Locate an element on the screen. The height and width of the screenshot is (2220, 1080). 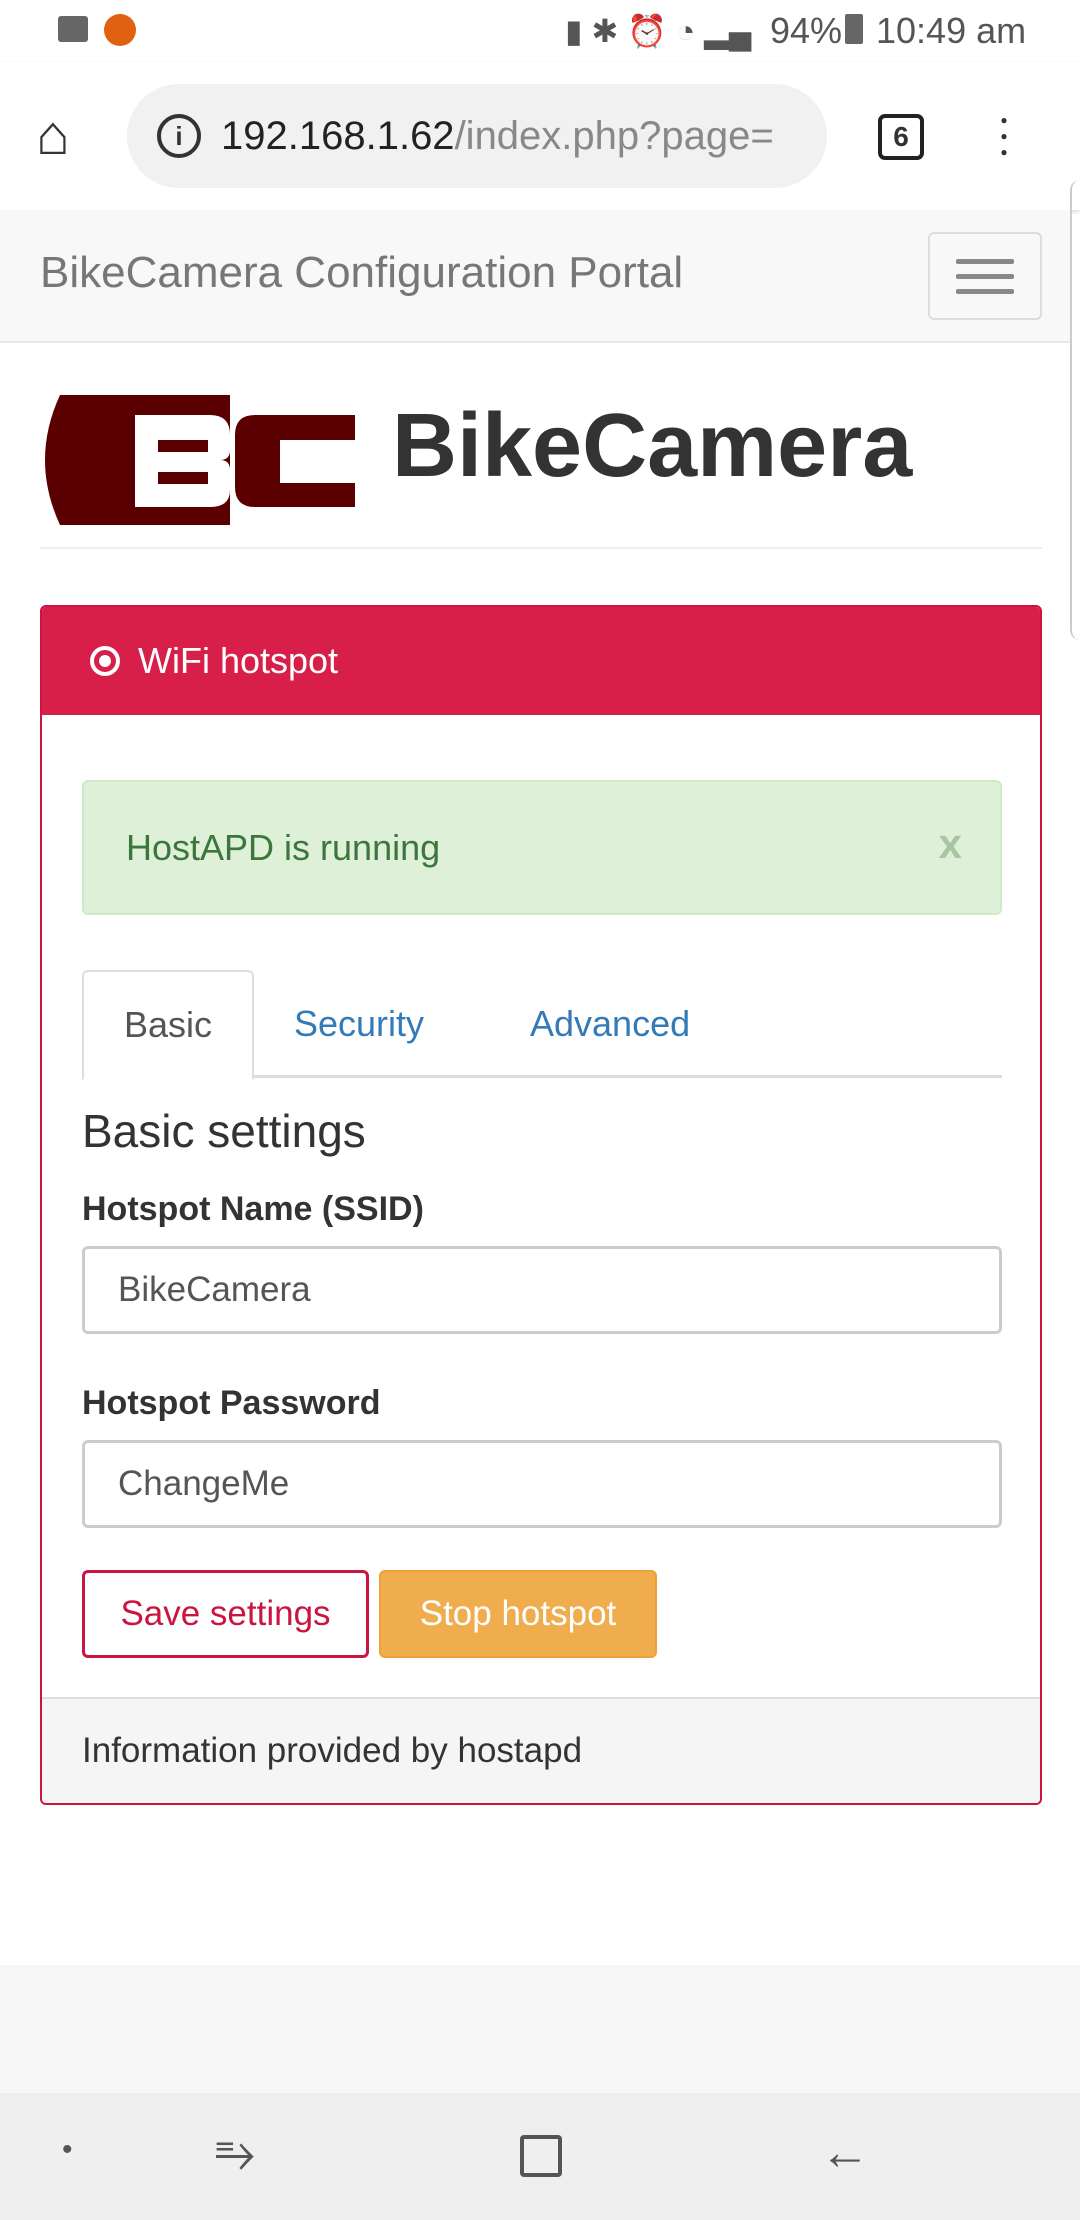
tab-security: Security is located at coordinates (359, 1024).